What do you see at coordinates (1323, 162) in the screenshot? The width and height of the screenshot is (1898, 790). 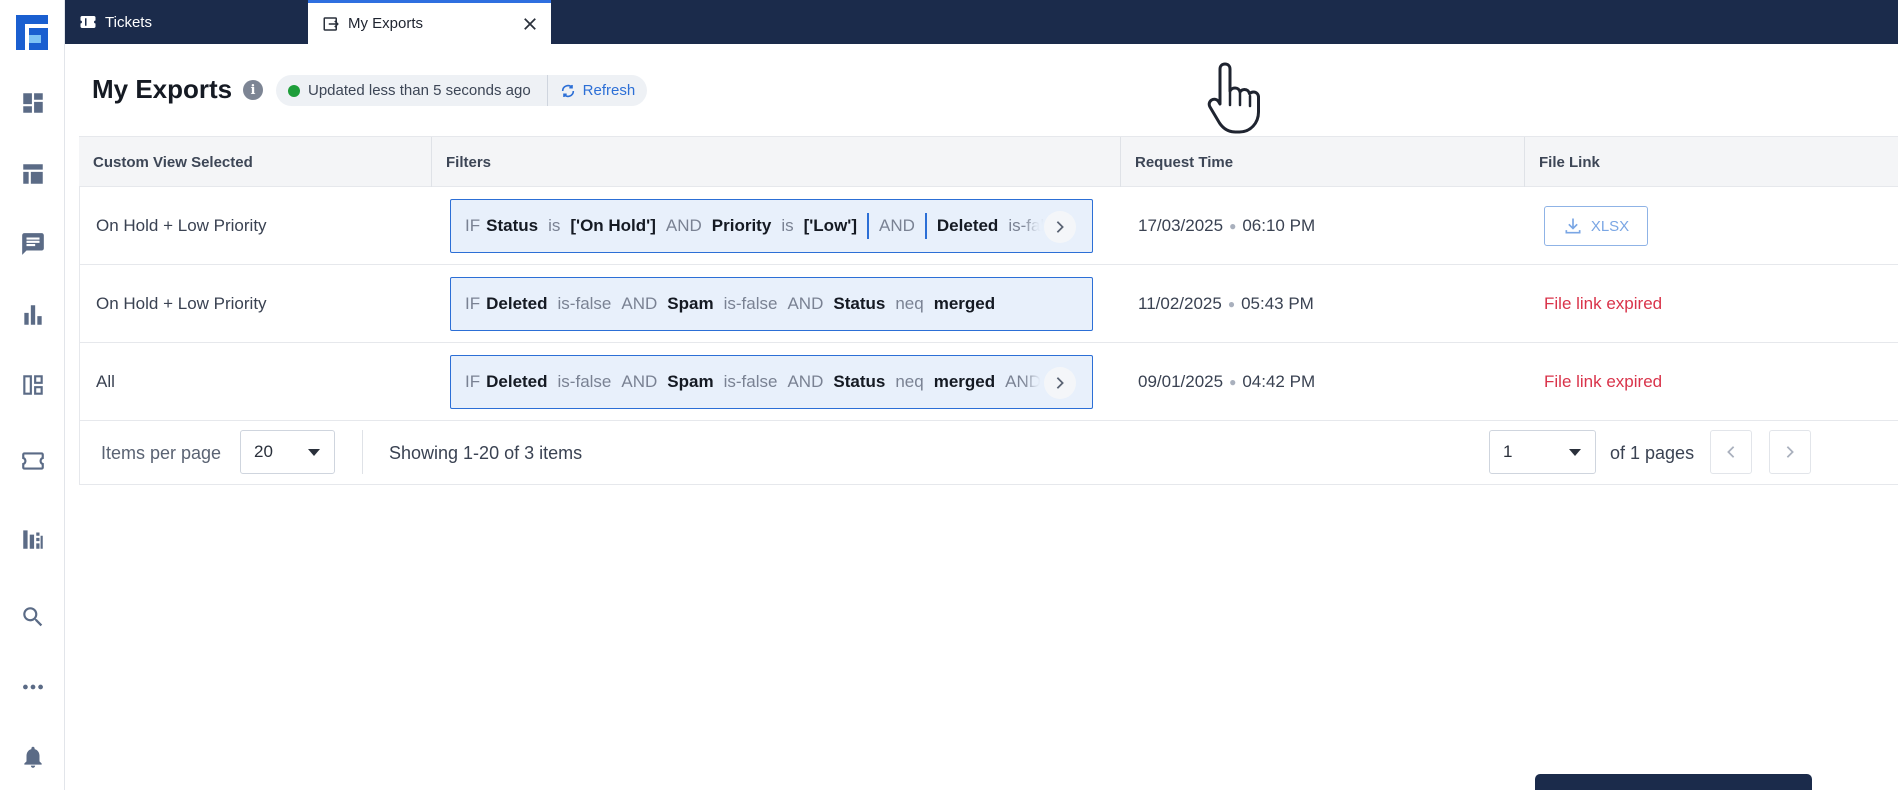 I see `column-header: Request Time` at bounding box center [1323, 162].